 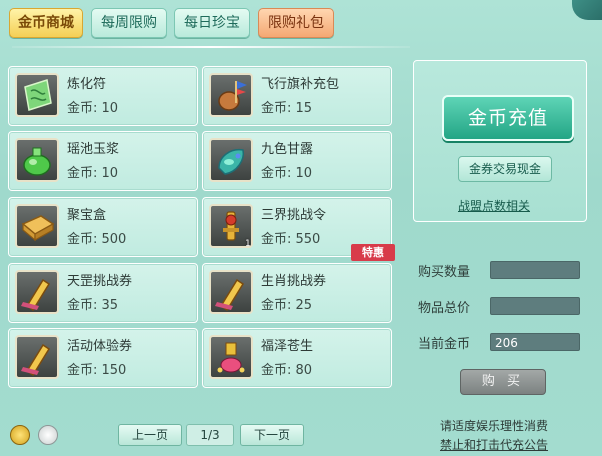 I want to click on item-name: 瑶池玉浆, so click(x=93, y=149).